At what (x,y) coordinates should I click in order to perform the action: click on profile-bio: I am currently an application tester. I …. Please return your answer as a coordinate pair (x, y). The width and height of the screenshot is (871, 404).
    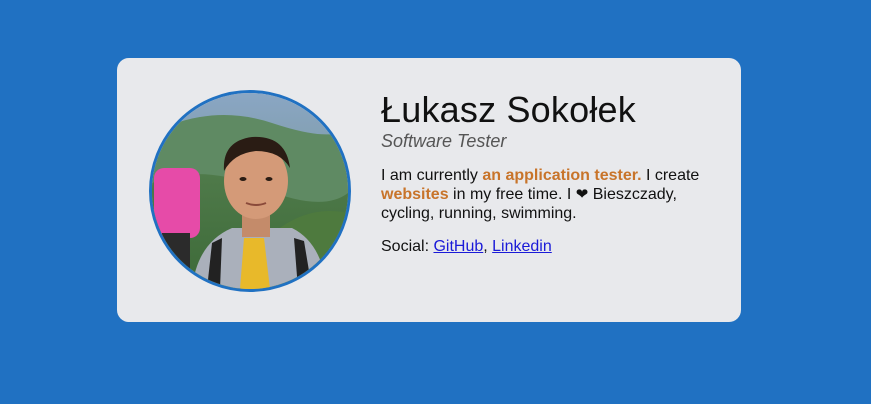
    Looking at the image, I should click on (551, 194).